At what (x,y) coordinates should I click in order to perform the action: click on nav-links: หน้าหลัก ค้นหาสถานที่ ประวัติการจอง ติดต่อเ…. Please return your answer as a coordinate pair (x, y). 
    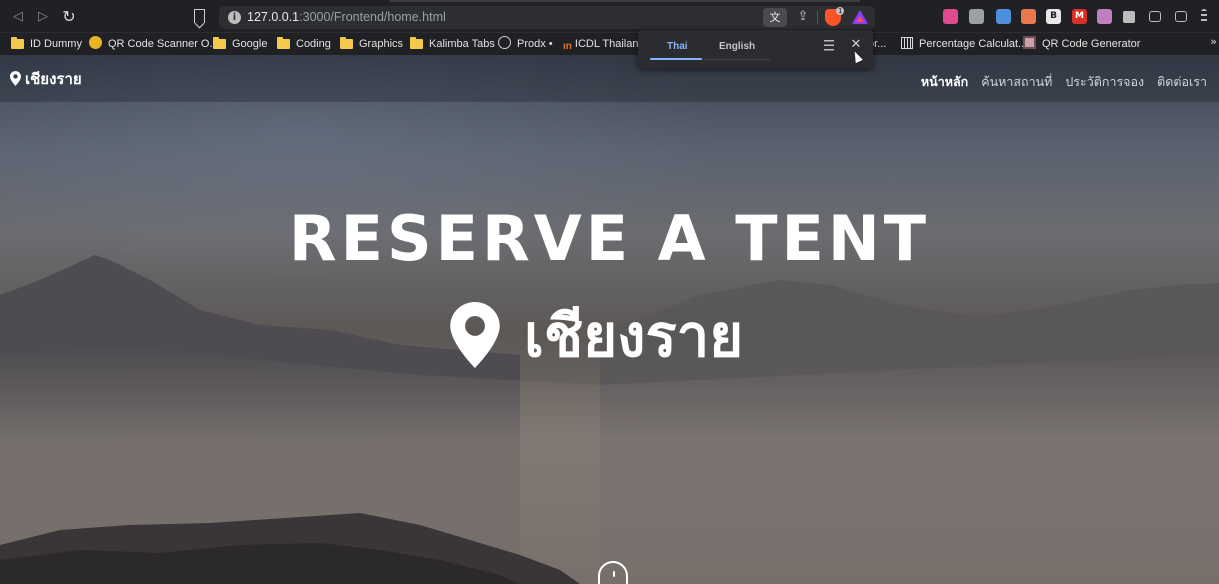
    Looking at the image, I should click on (1057, 80).